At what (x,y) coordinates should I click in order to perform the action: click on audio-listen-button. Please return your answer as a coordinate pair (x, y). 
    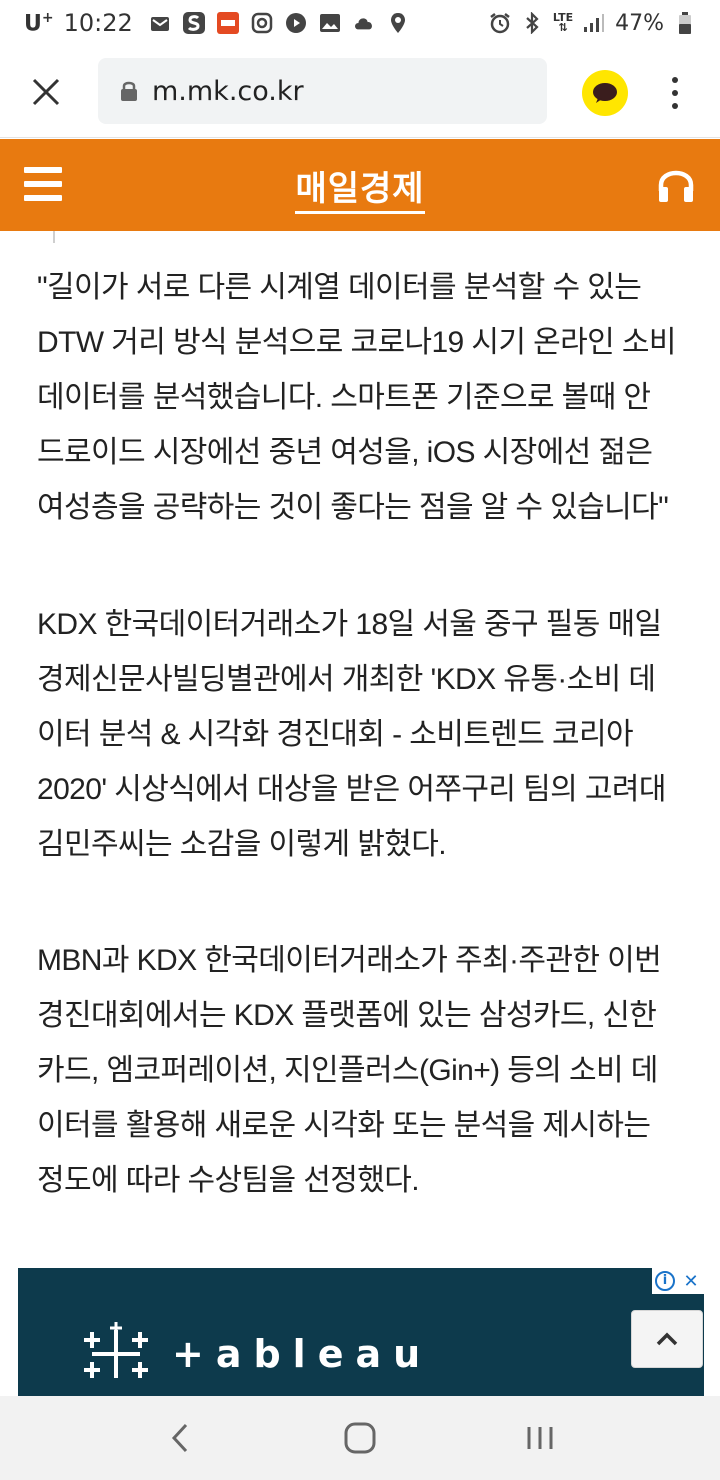
    Looking at the image, I should click on (676, 185).